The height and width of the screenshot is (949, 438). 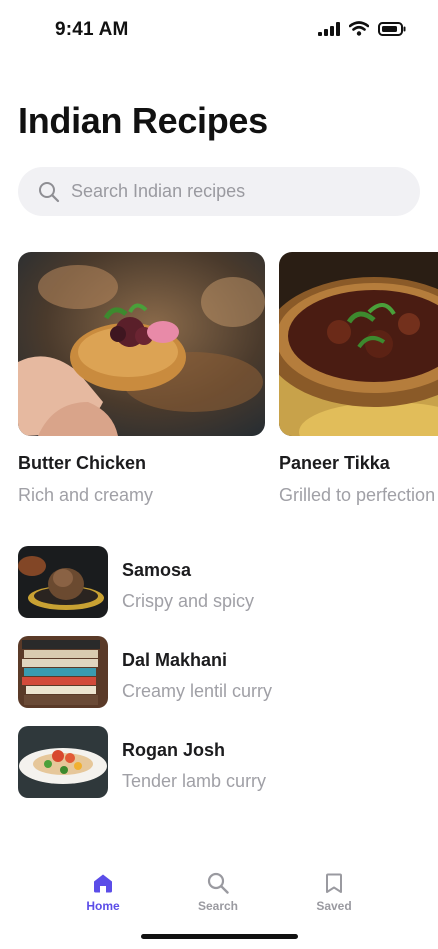 What do you see at coordinates (82, 463) in the screenshot?
I see `featured-card-title: Butter Chicken` at bounding box center [82, 463].